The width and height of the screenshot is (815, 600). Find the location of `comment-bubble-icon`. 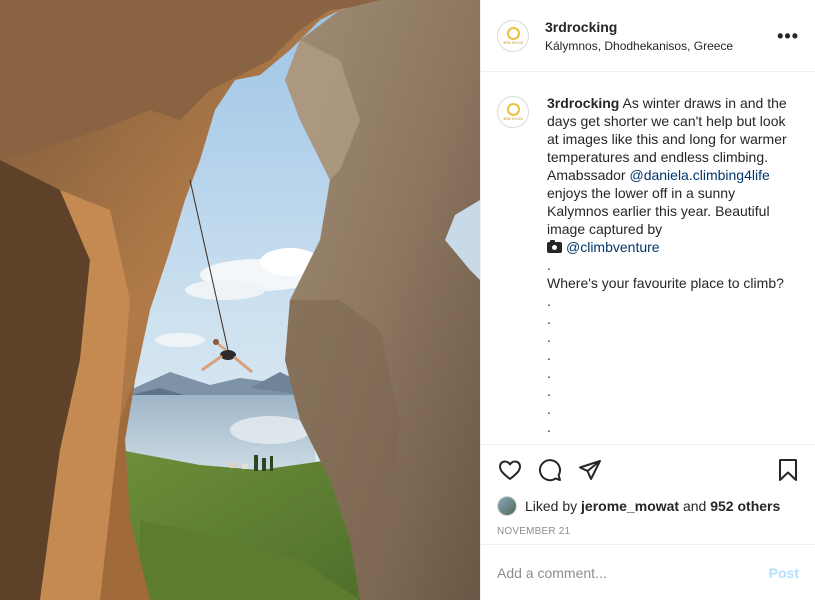

comment-bubble-icon is located at coordinates (550, 470).